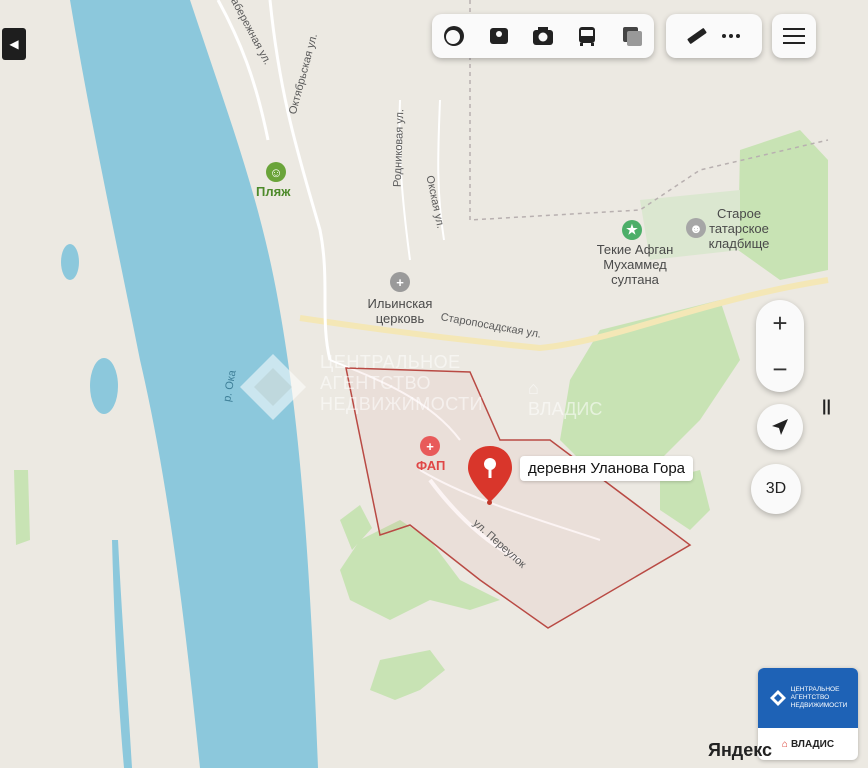 This screenshot has height=768, width=868. What do you see at coordinates (490, 474) in the screenshot?
I see `location-pin-icon` at bounding box center [490, 474].